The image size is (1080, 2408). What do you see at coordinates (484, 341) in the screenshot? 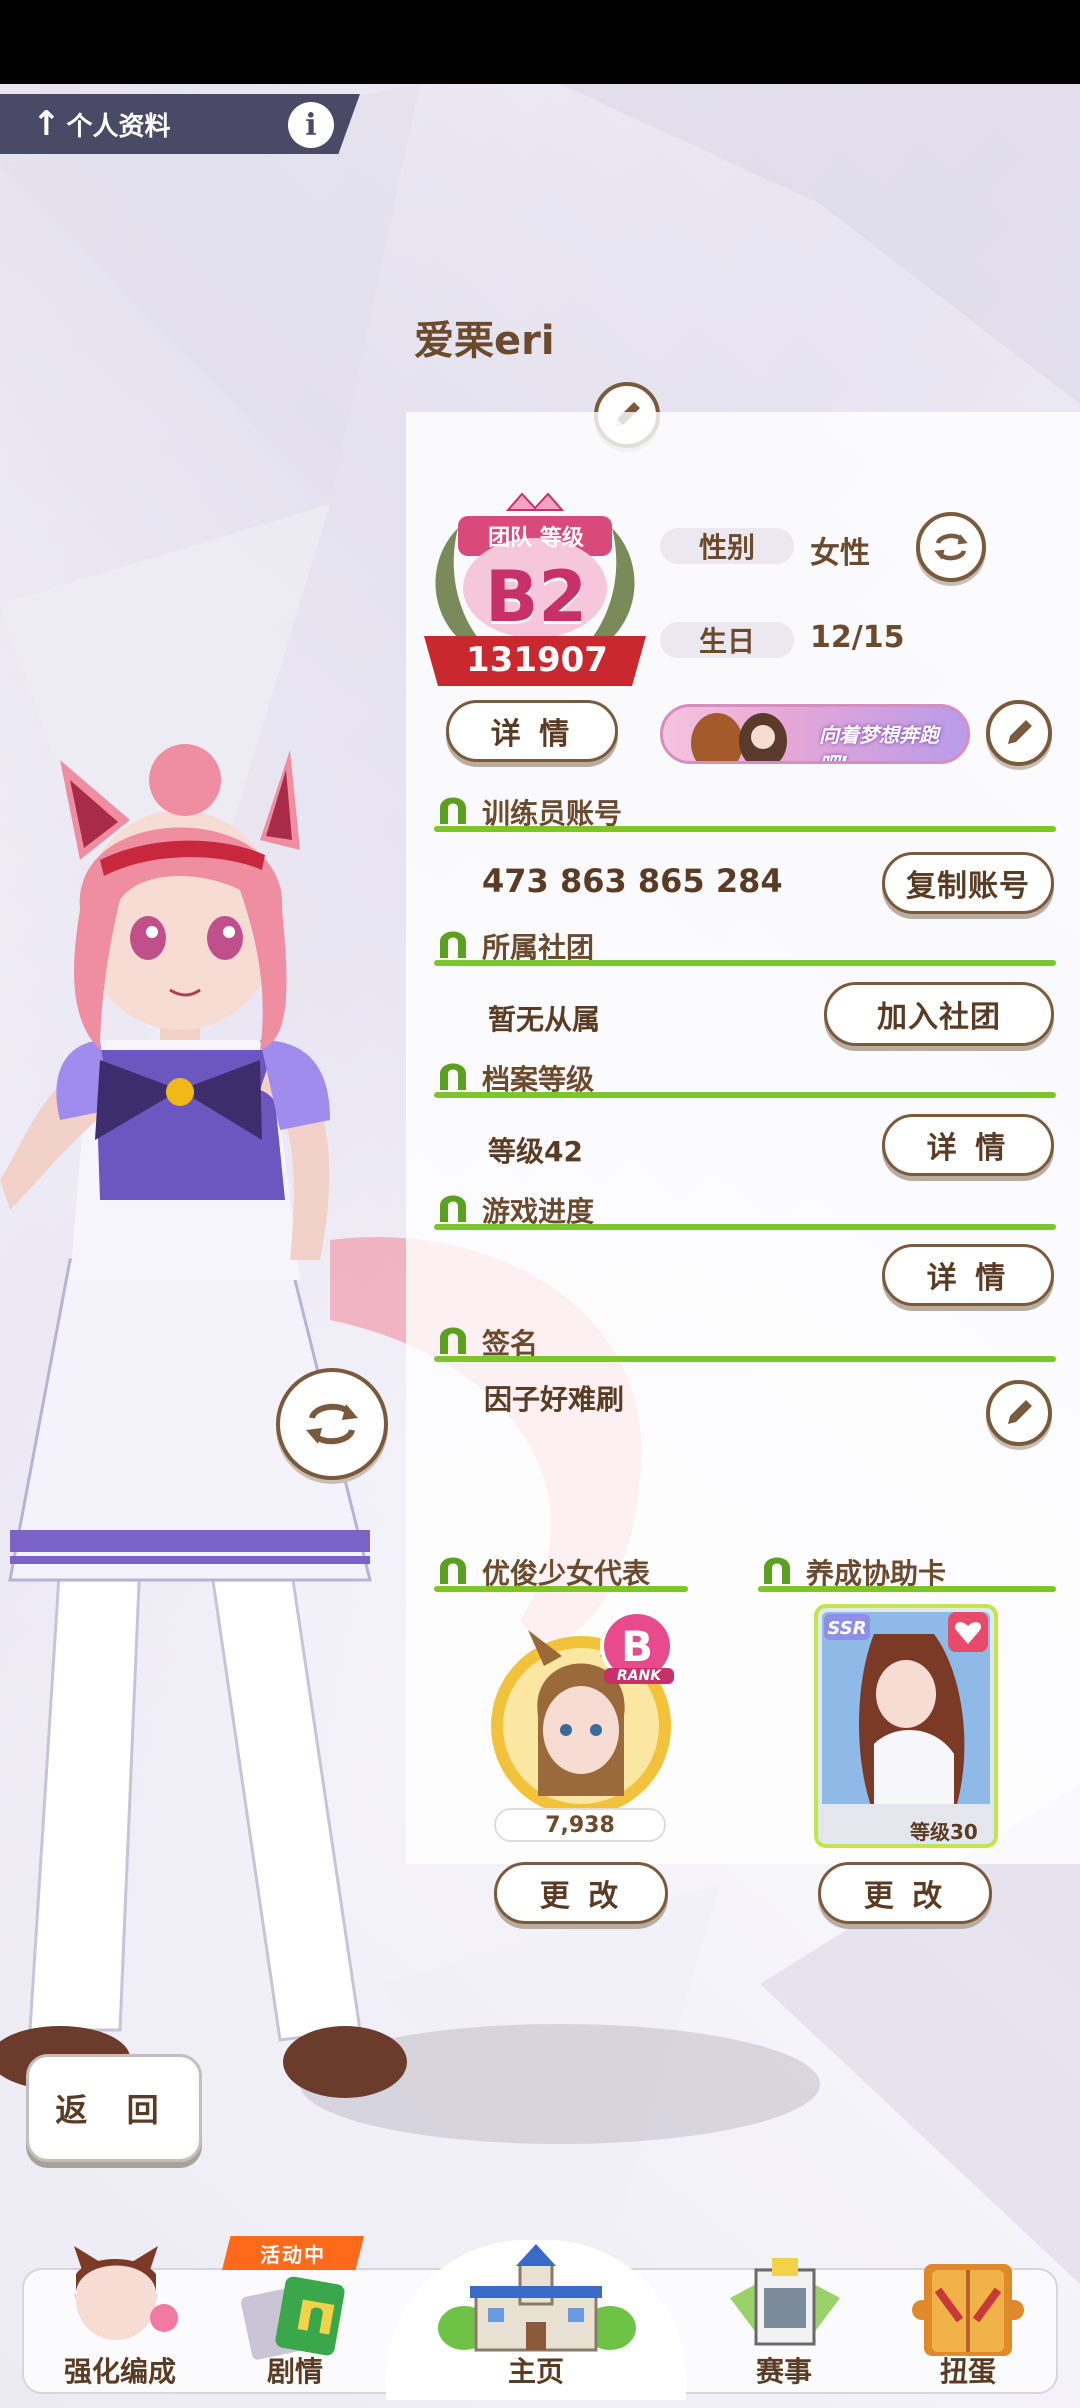
I see `trainer-name: 爱栗eri` at bounding box center [484, 341].